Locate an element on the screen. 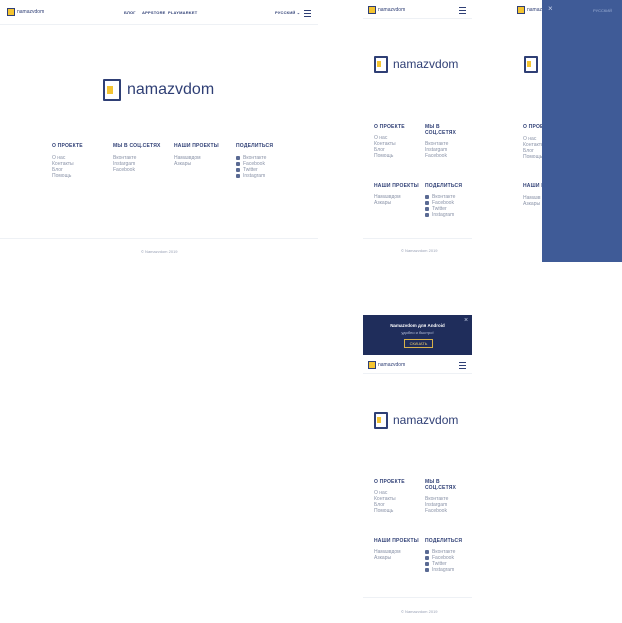 The width and height of the screenshot is (622, 623). banner-title: Namazvdom для Android is located at coordinates (417, 325).